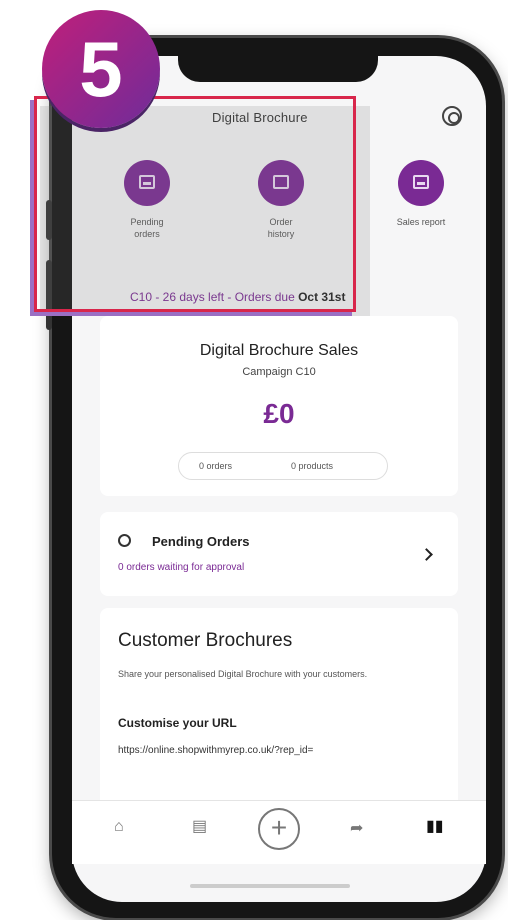 Image resolution: width=508 pixels, height=920 pixels. Describe the element at coordinates (421, 183) in the screenshot. I see `inbox-icon` at that location.